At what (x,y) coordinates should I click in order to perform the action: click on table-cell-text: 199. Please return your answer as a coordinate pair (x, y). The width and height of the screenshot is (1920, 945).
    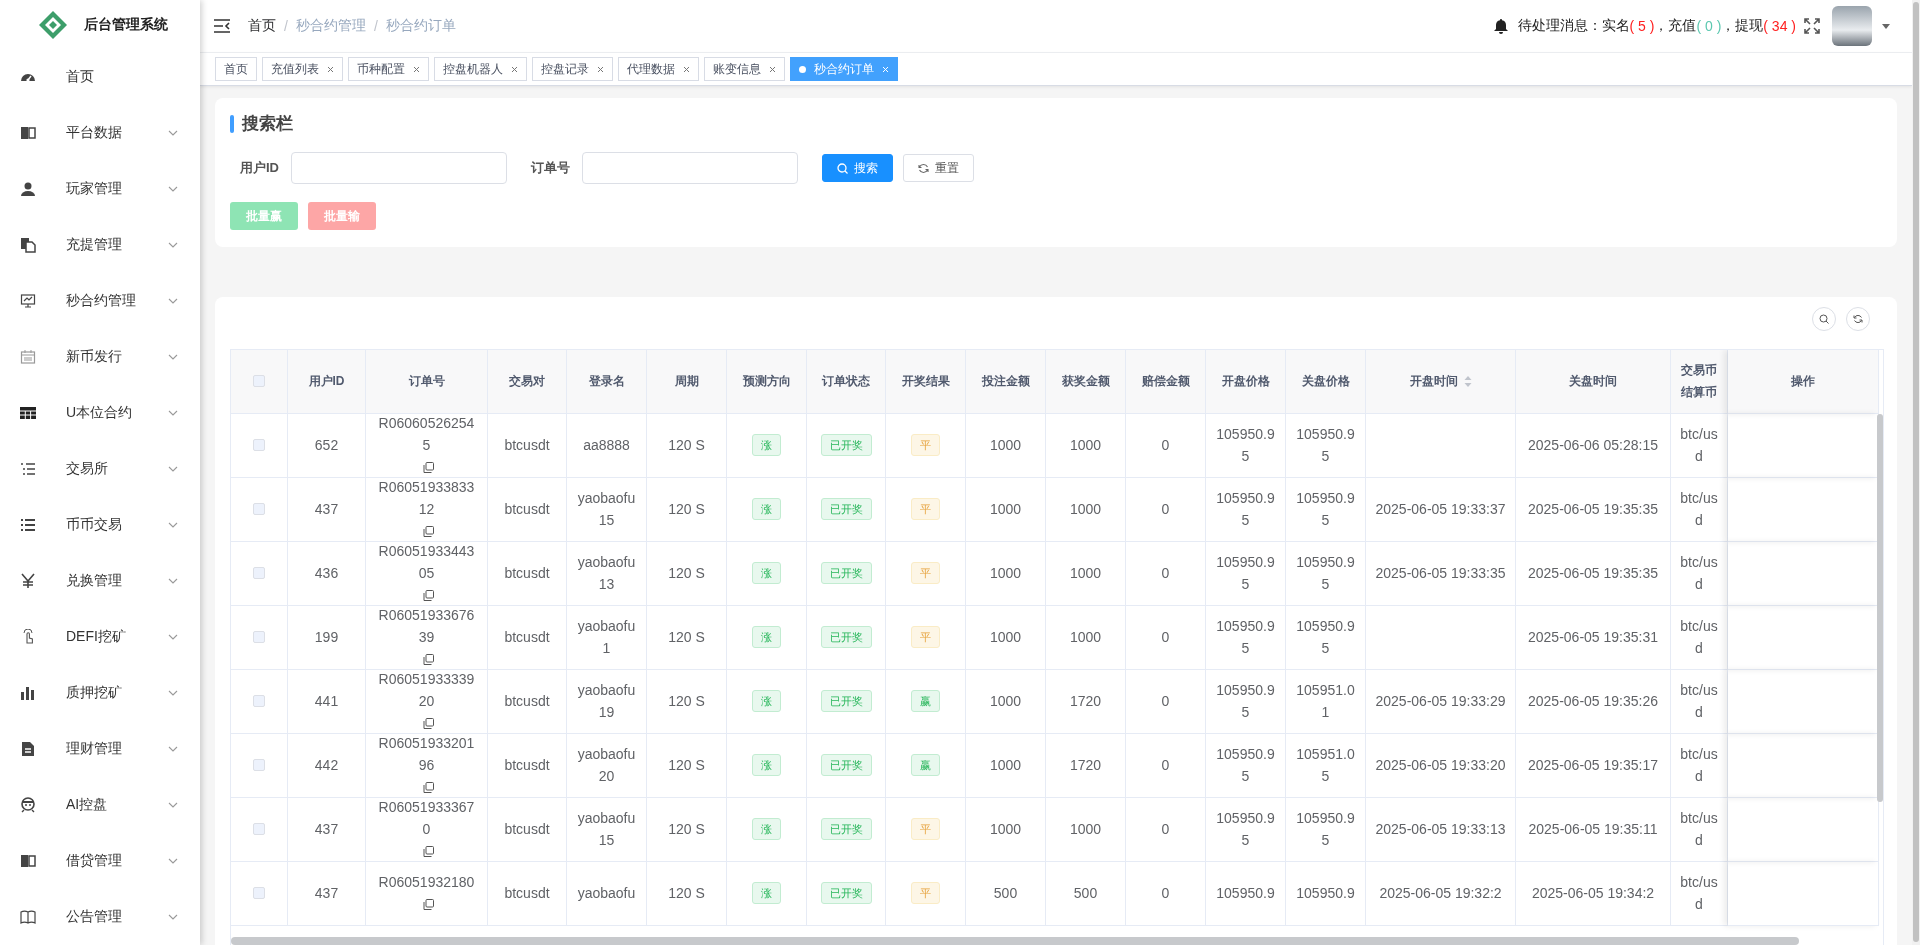
    Looking at the image, I should click on (326, 638).